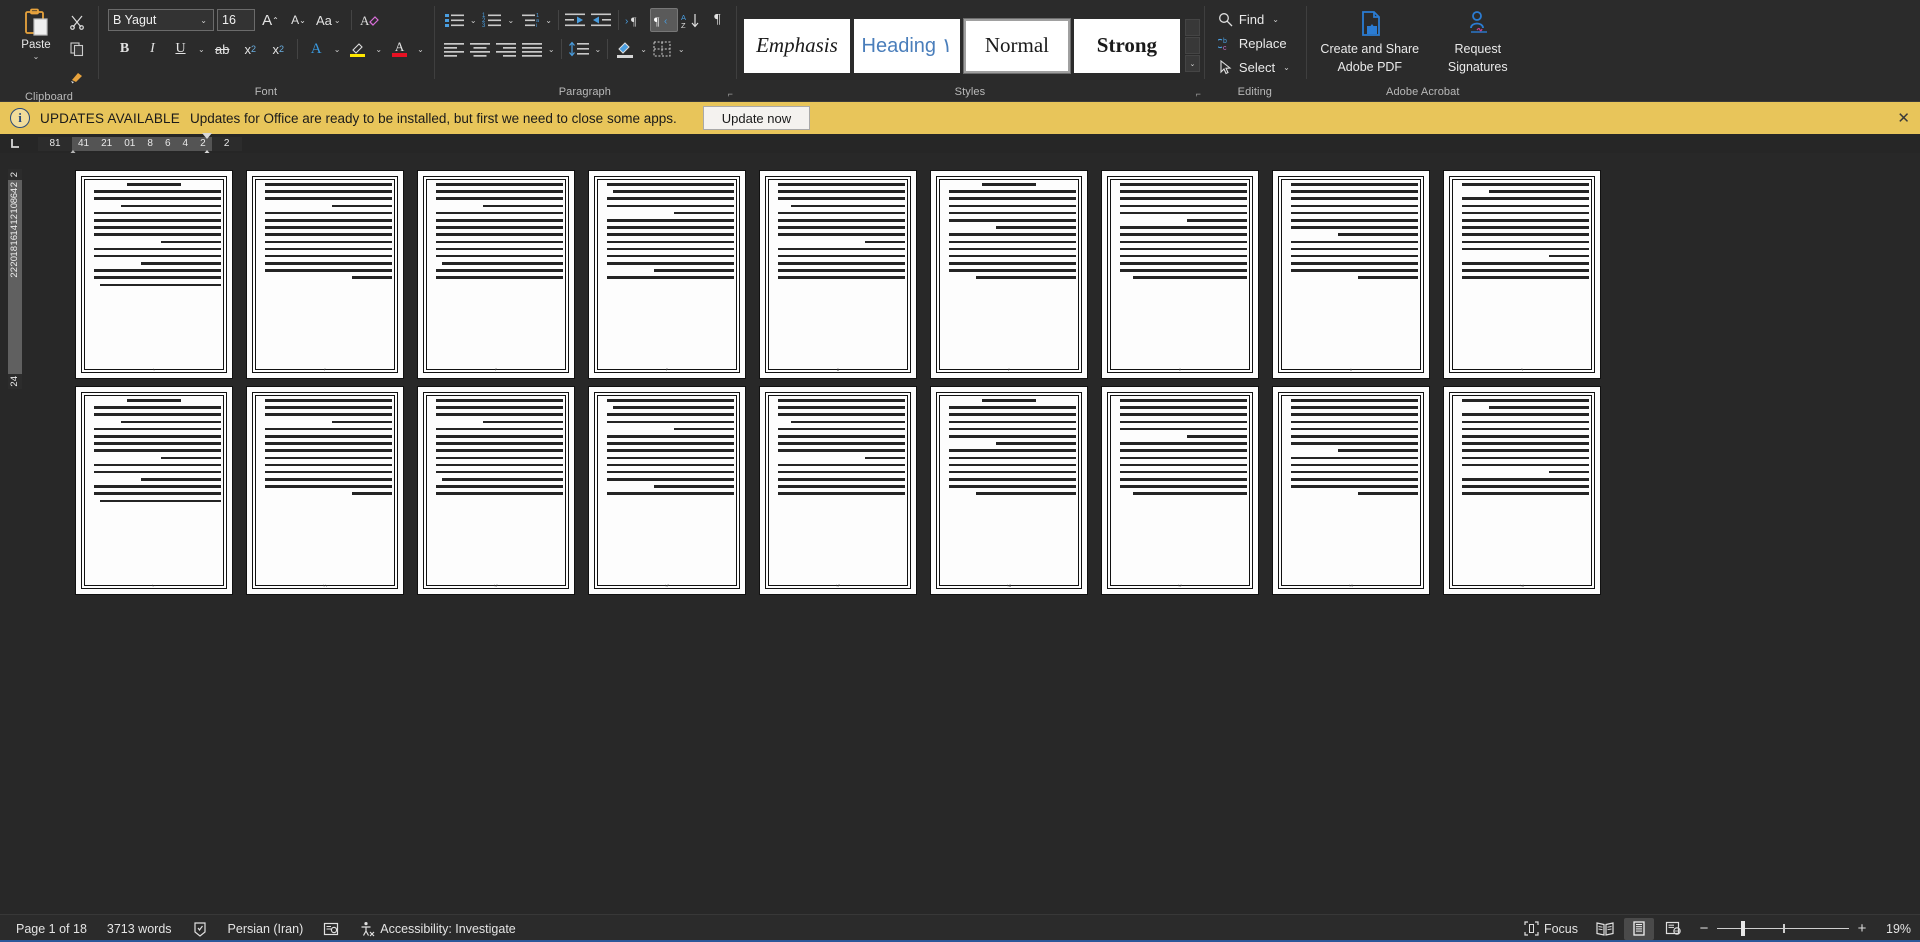  I want to click on grow-font-button: A ⌃, so click(270, 20).